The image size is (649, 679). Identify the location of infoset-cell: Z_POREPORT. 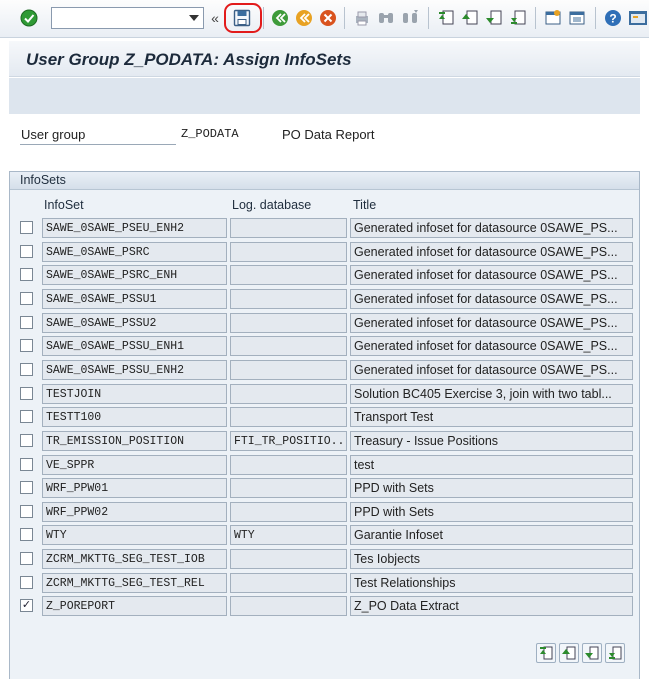
(134, 606).